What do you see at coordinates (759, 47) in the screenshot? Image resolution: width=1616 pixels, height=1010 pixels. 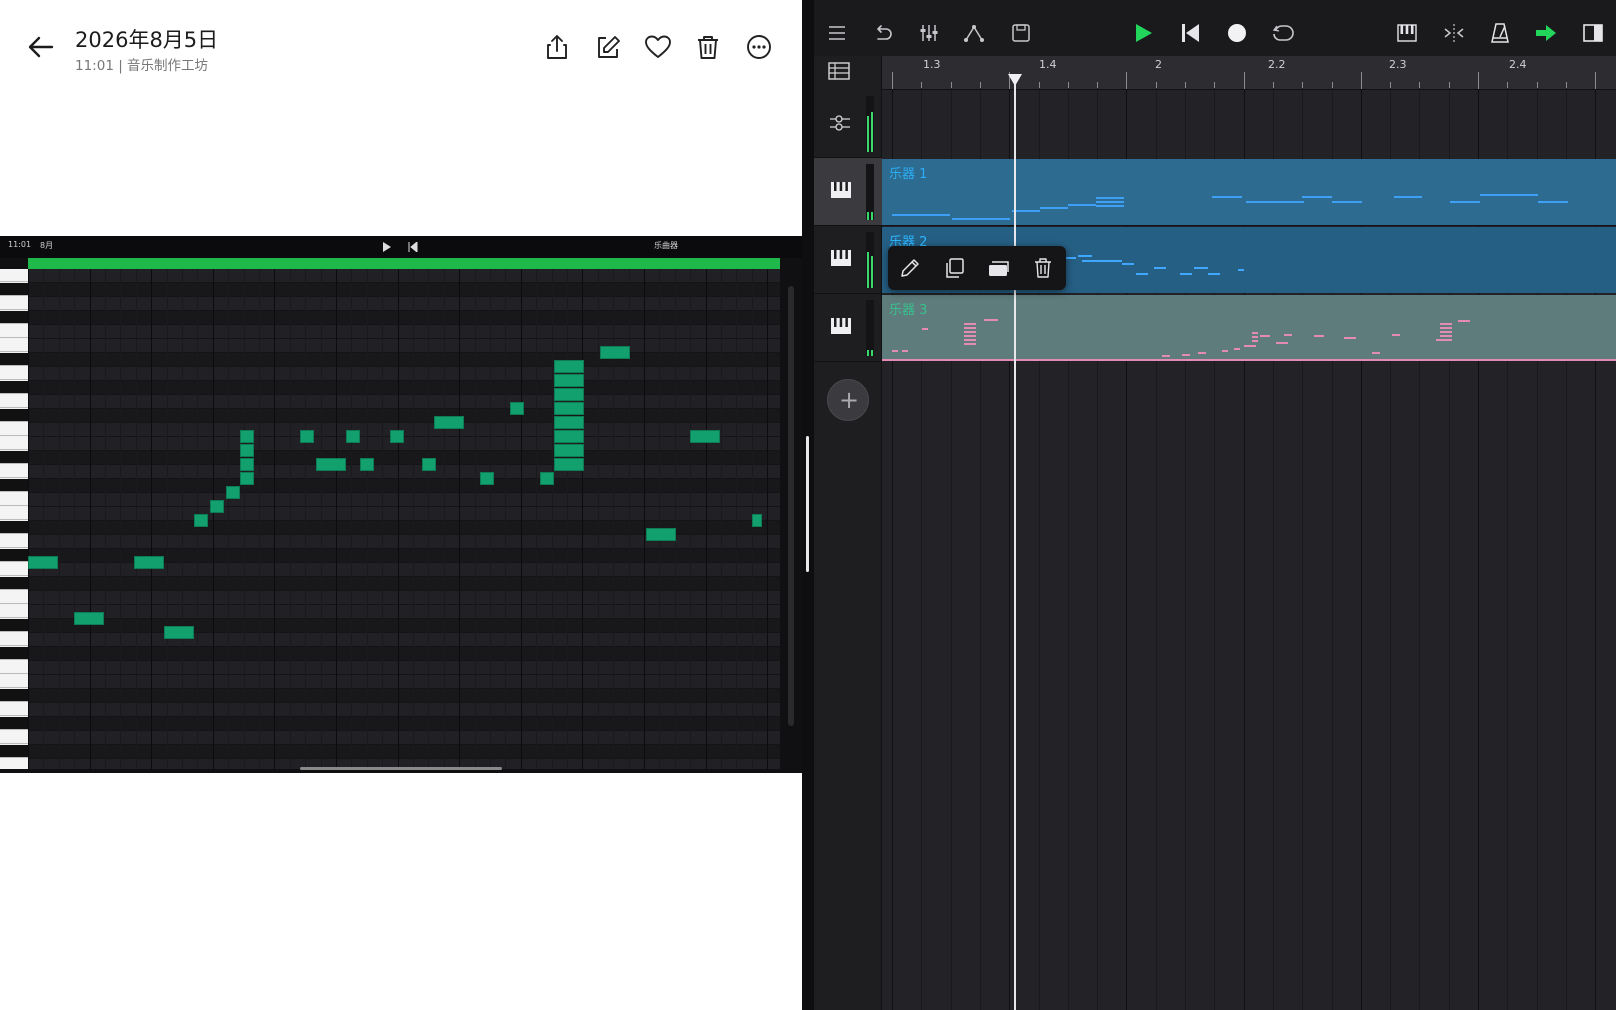 I see `more-icon` at bounding box center [759, 47].